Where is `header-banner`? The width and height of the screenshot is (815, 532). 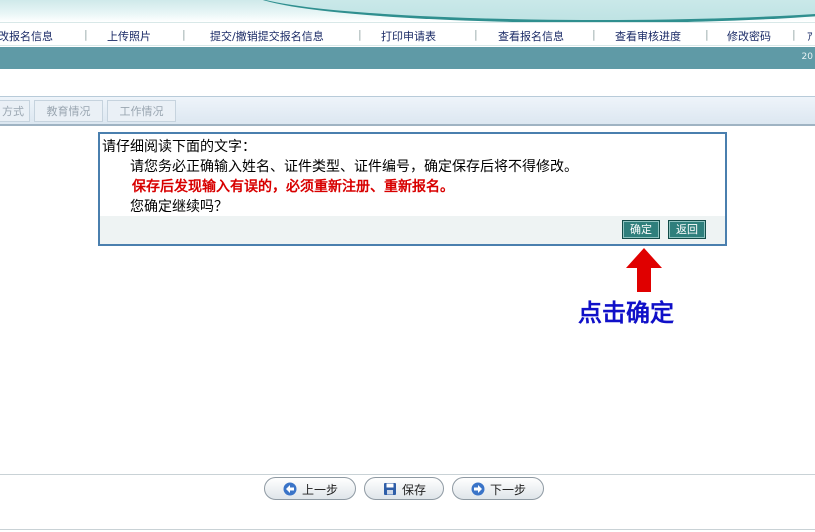
header-banner is located at coordinates (407, 11).